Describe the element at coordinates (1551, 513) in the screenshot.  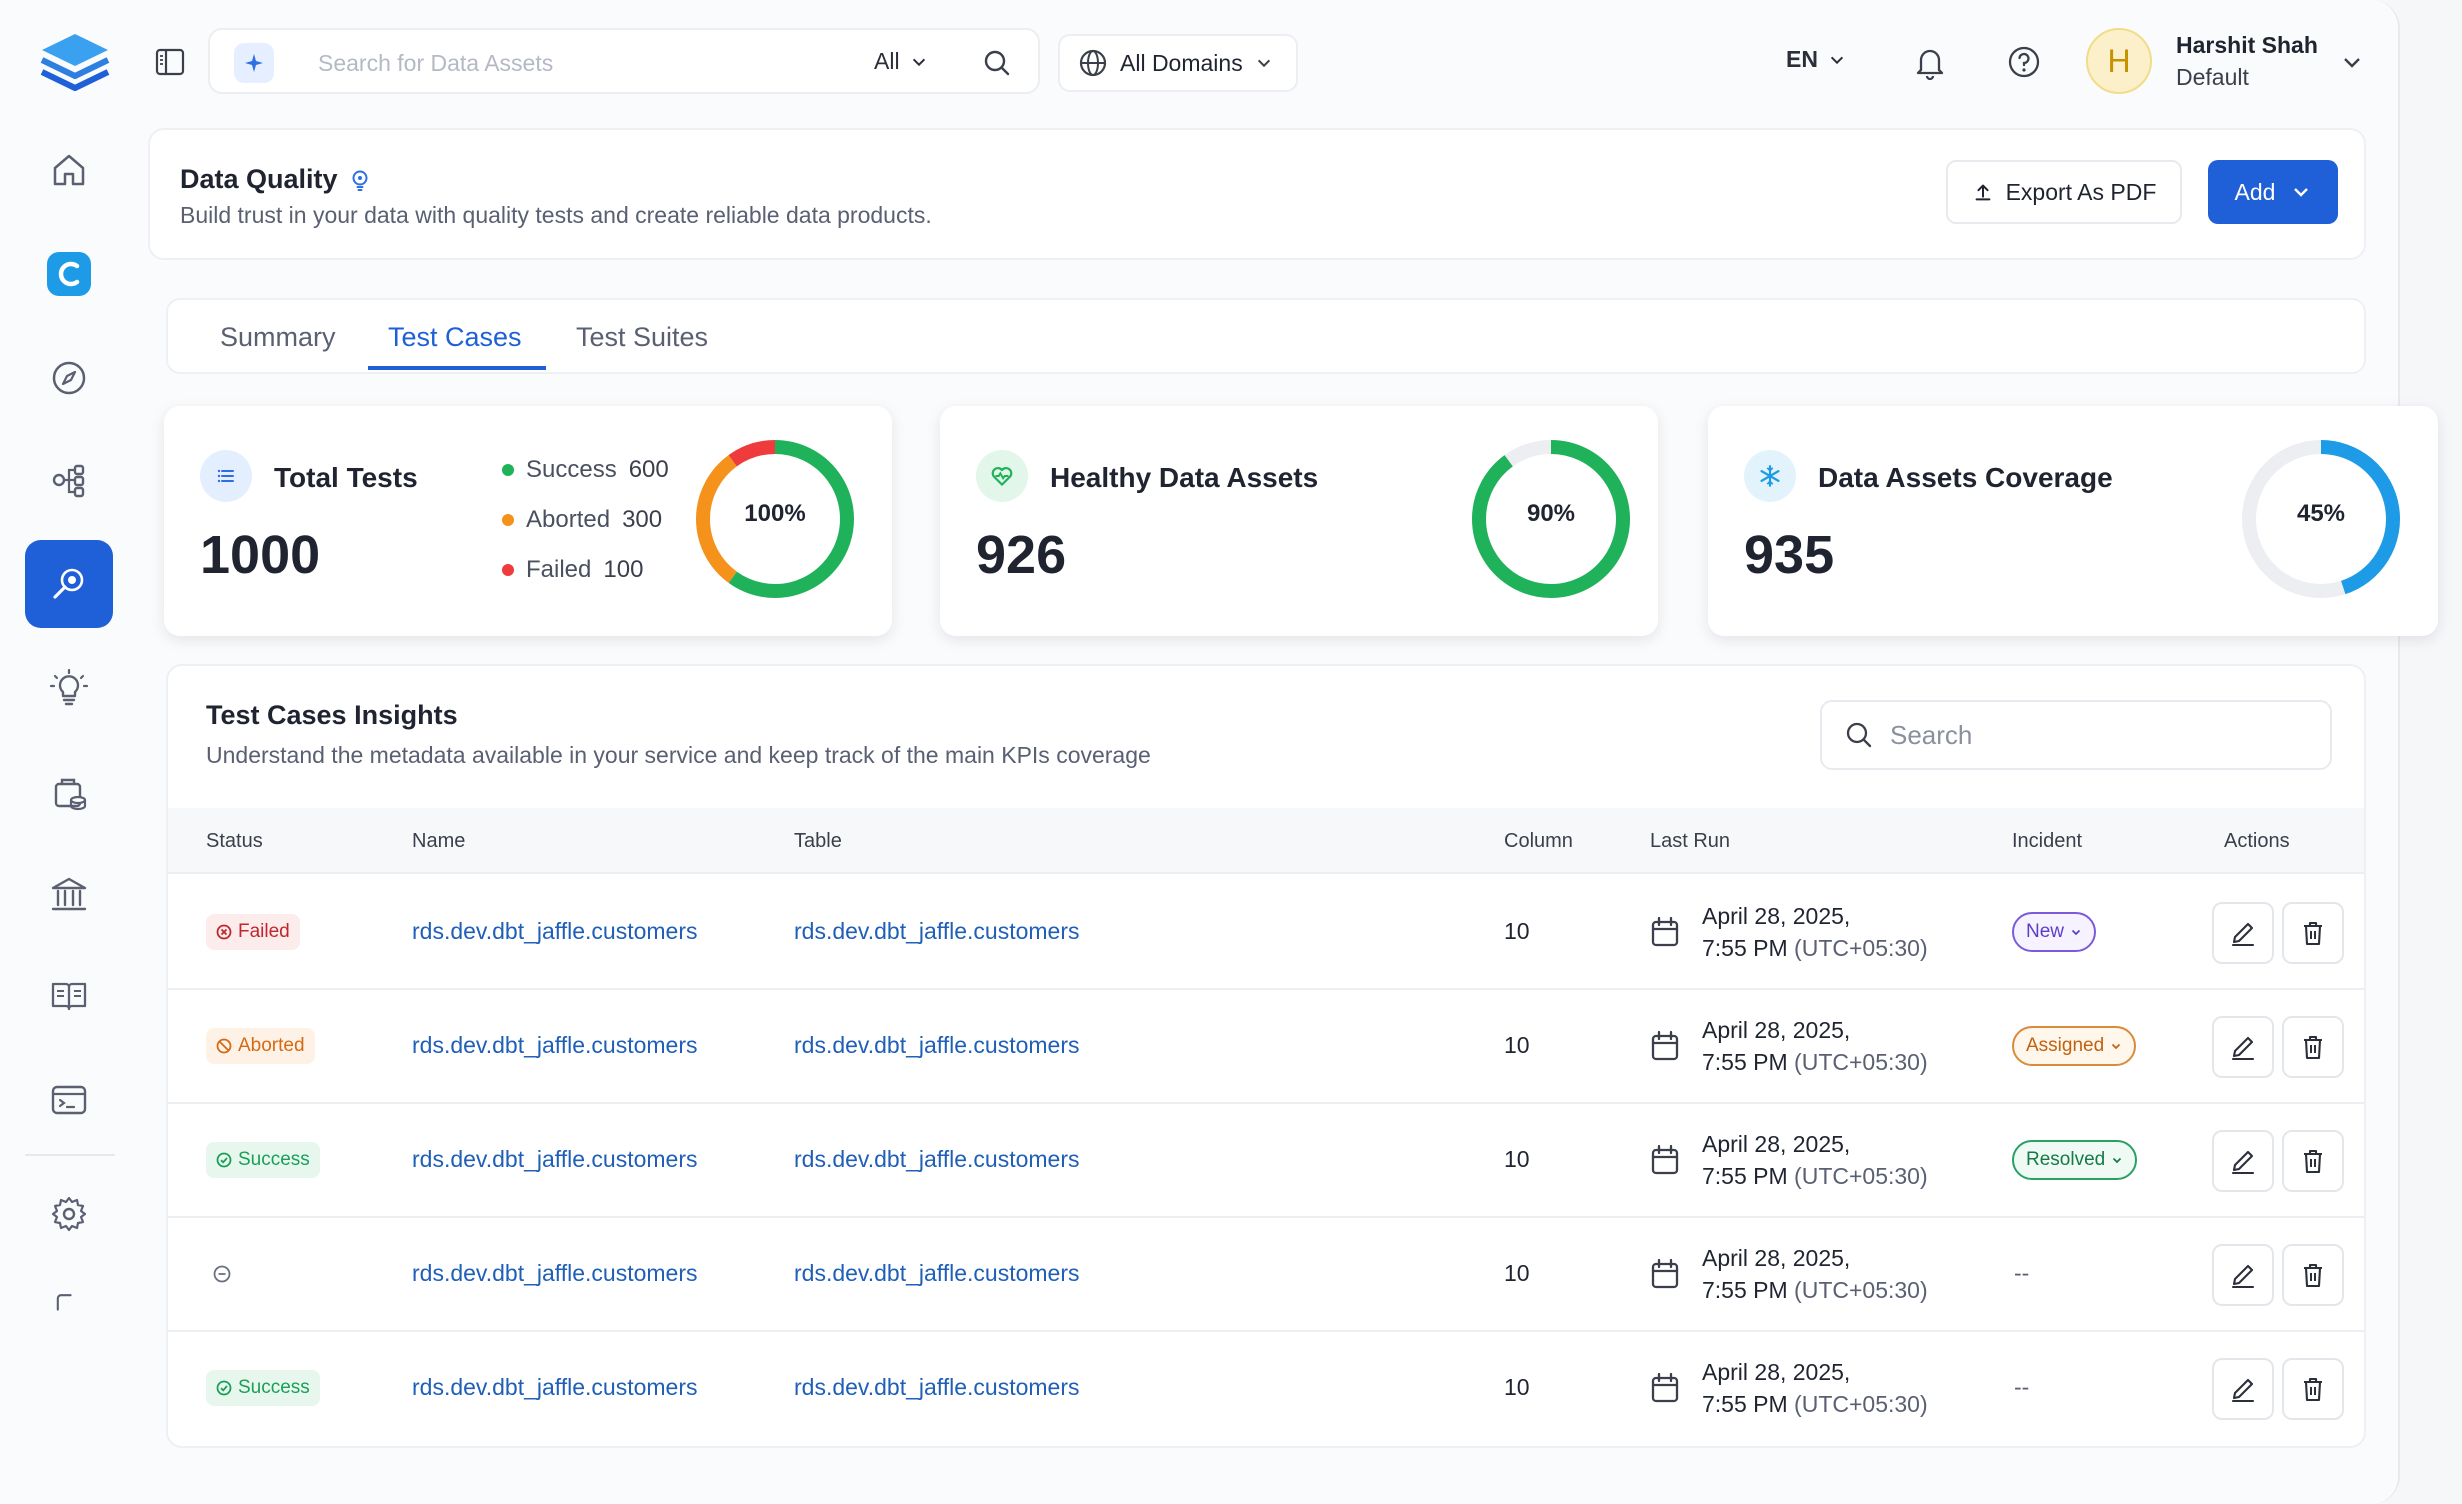
I see `healthy-assets-donut-label: 90%` at that location.